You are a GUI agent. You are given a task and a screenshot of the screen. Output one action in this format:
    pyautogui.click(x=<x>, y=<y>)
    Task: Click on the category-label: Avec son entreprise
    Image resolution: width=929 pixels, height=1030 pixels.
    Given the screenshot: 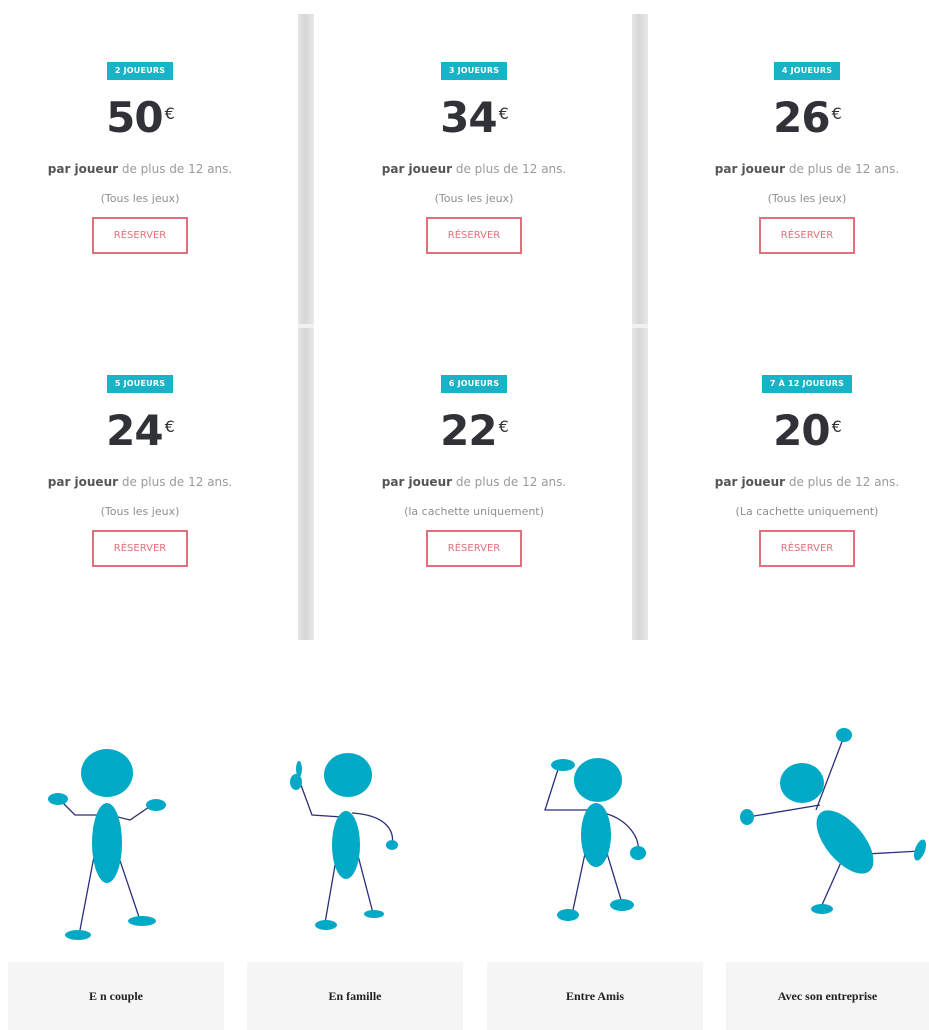 What is the action you would take?
    pyautogui.click(x=827, y=995)
    